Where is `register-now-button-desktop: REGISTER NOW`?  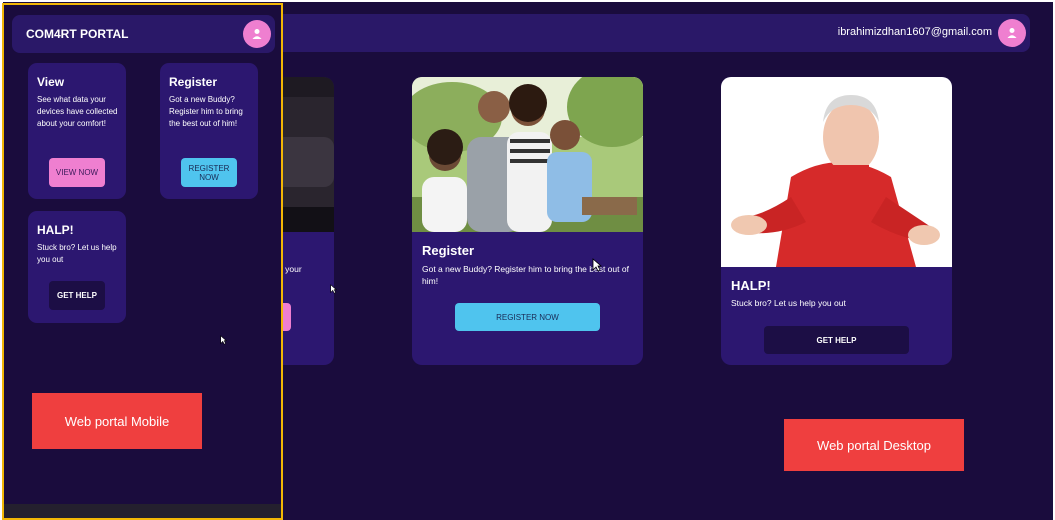
register-now-button-desktop: REGISTER NOW is located at coordinates (527, 317).